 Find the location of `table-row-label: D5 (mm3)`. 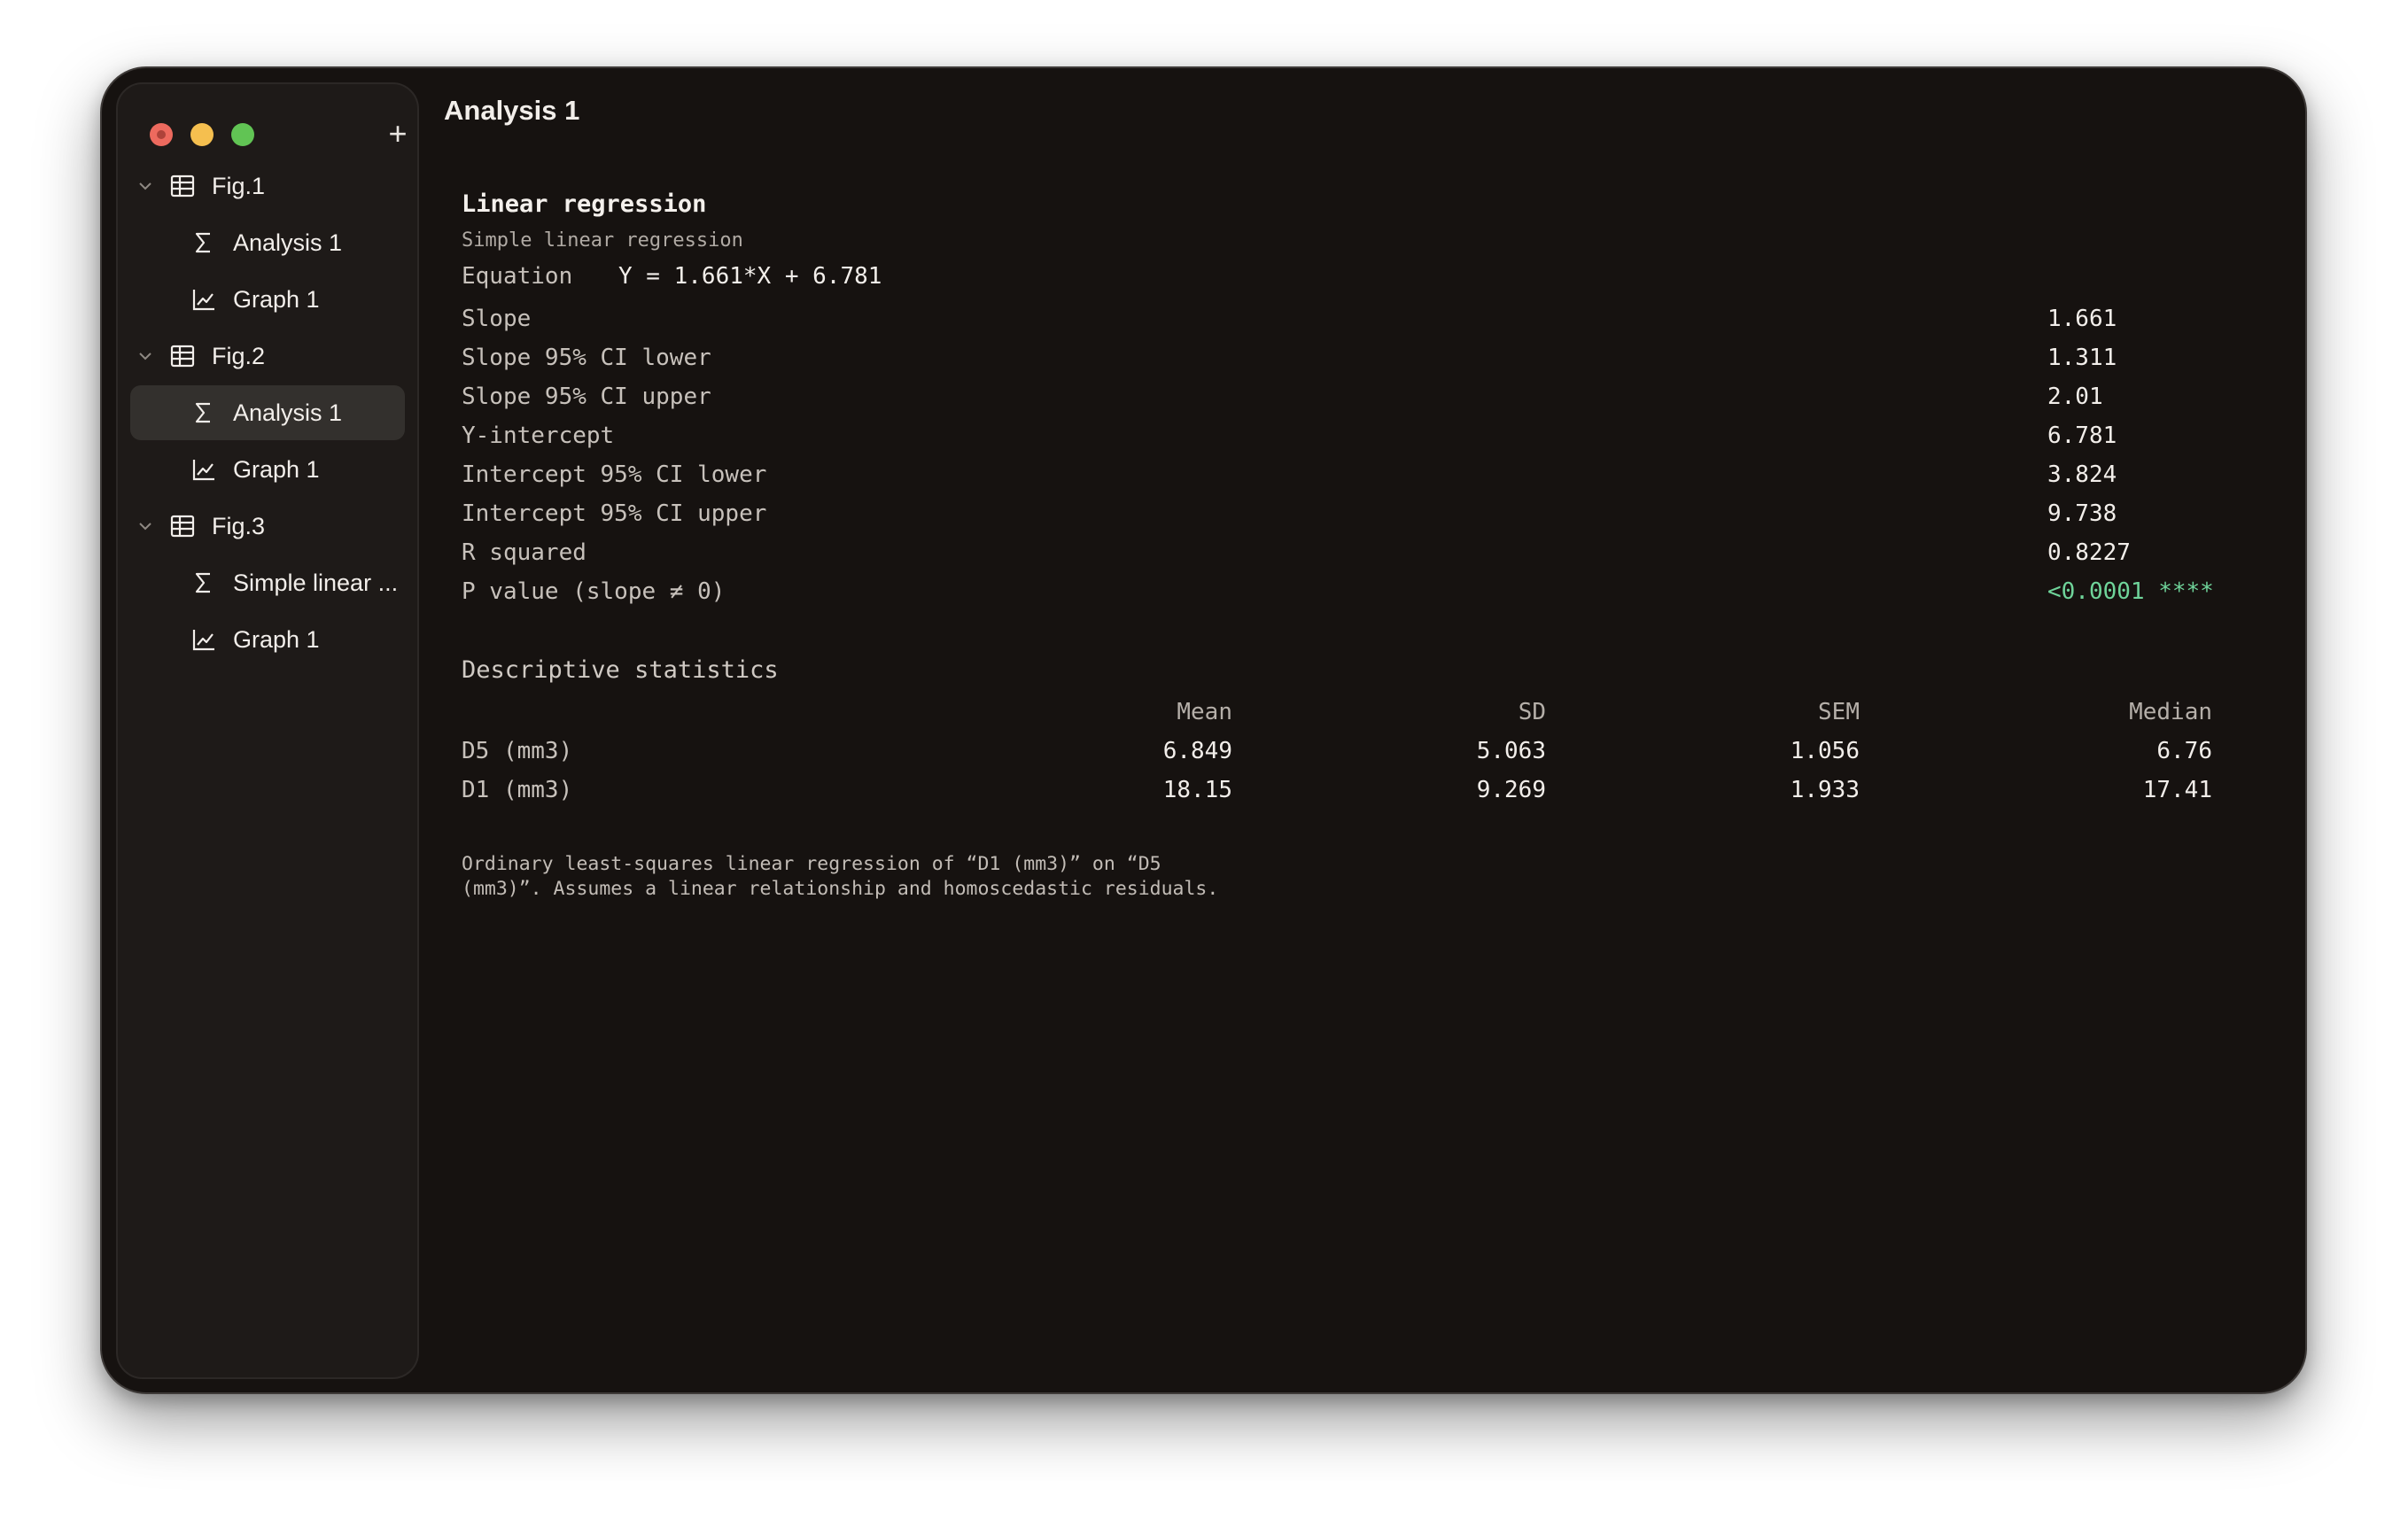

table-row-label: D5 (mm3) is located at coordinates (517, 751).